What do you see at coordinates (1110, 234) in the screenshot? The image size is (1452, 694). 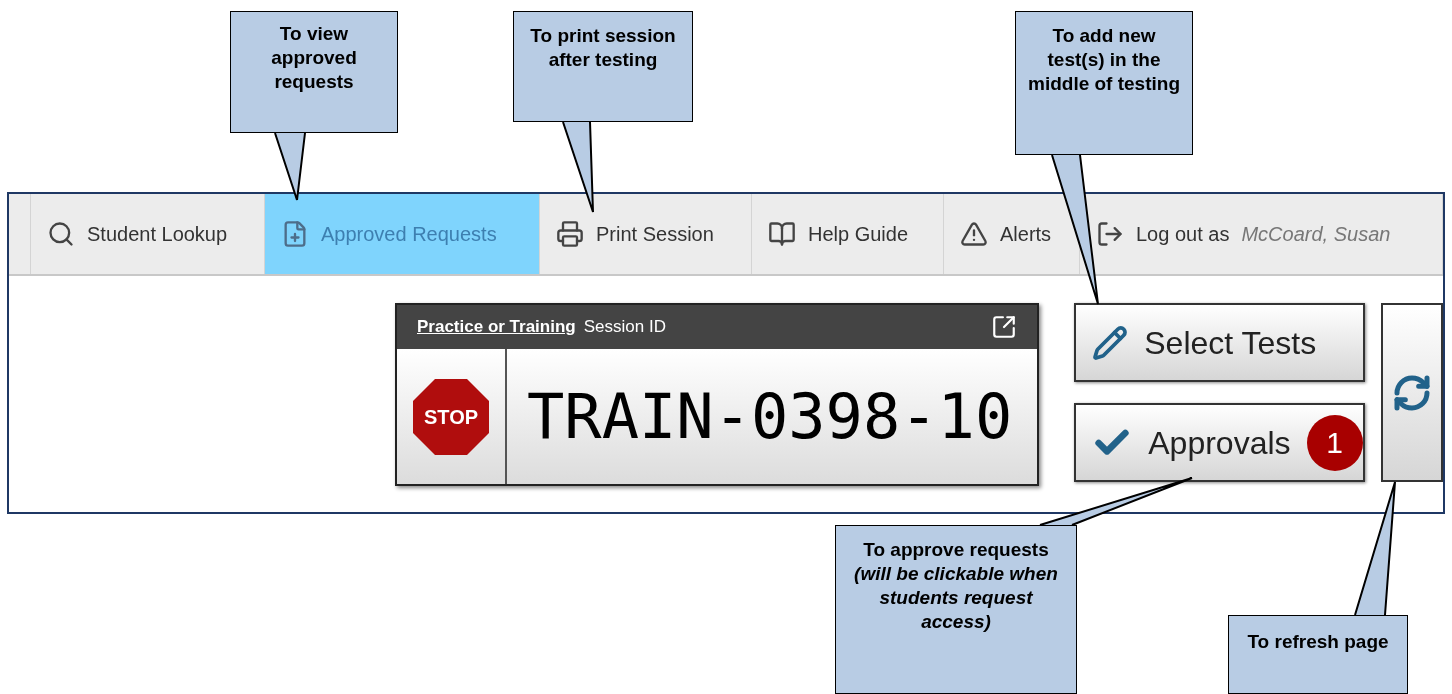 I see `logout-icon` at bounding box center [1110, 234].